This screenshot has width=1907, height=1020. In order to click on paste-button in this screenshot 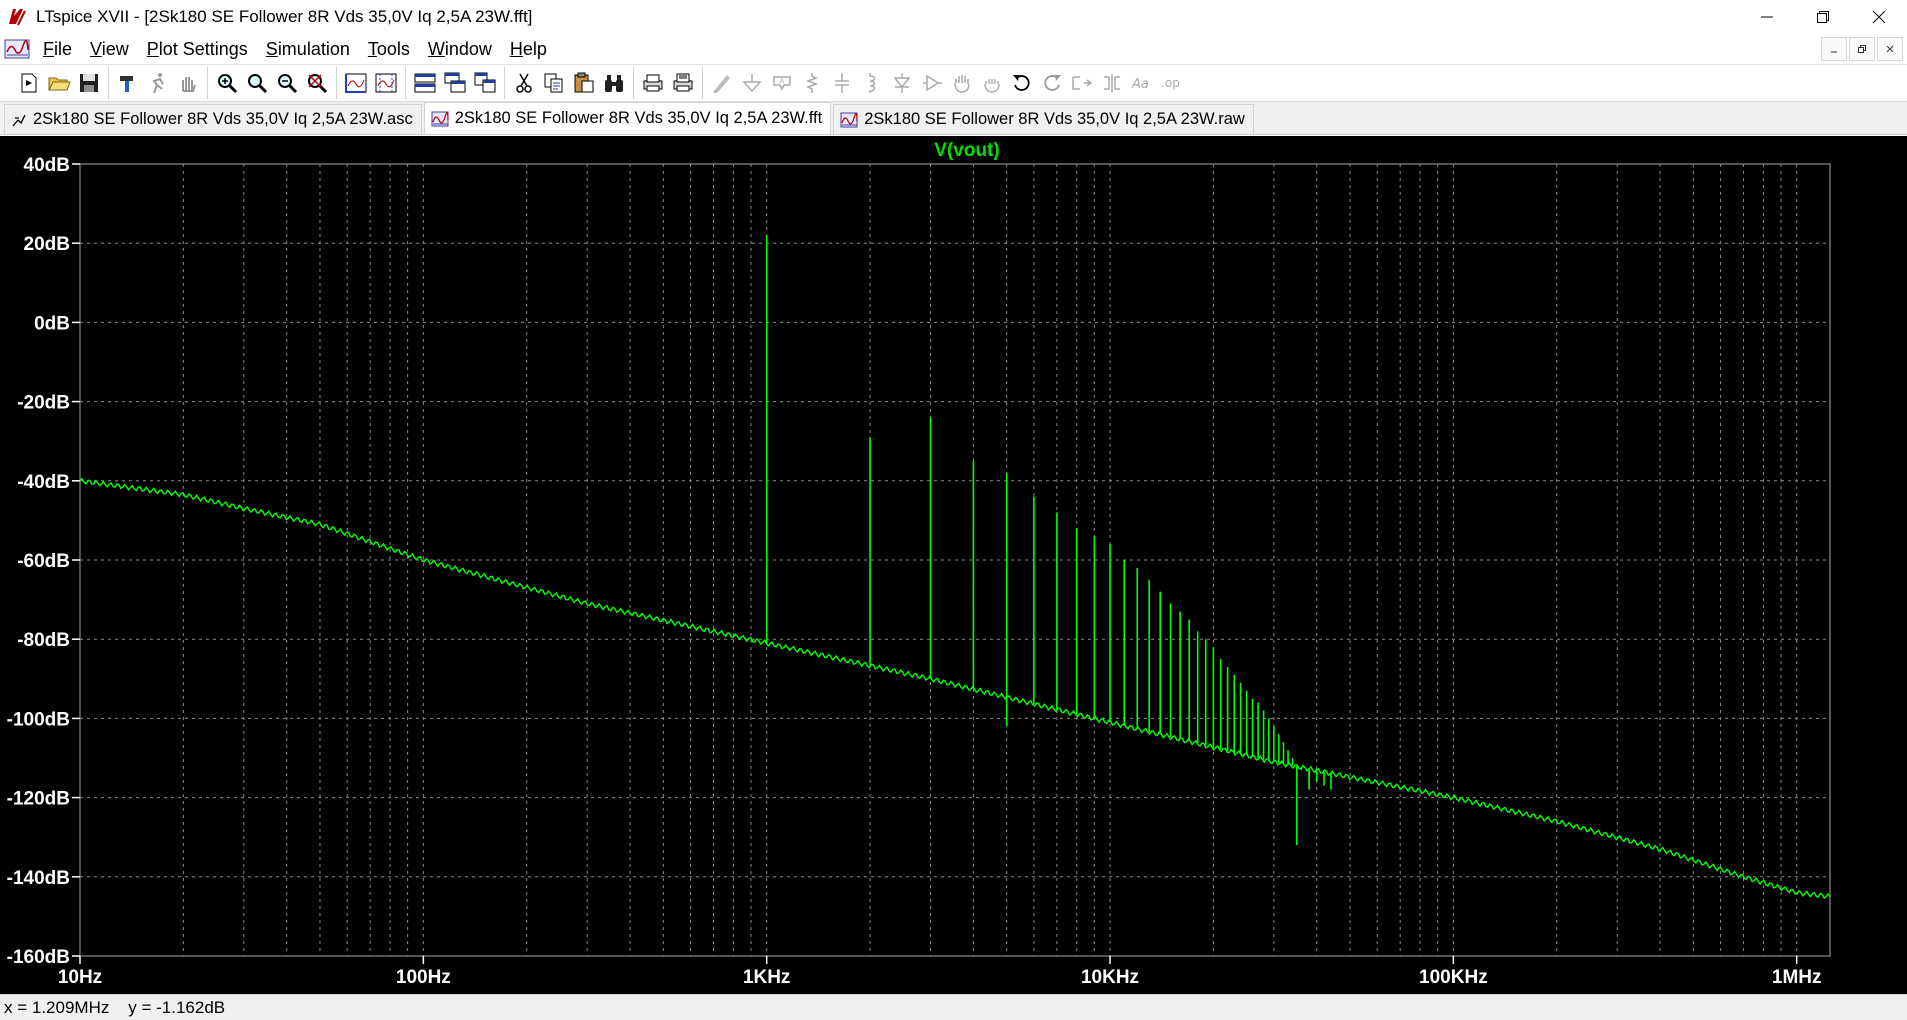, I will do `click(584, 83)`.